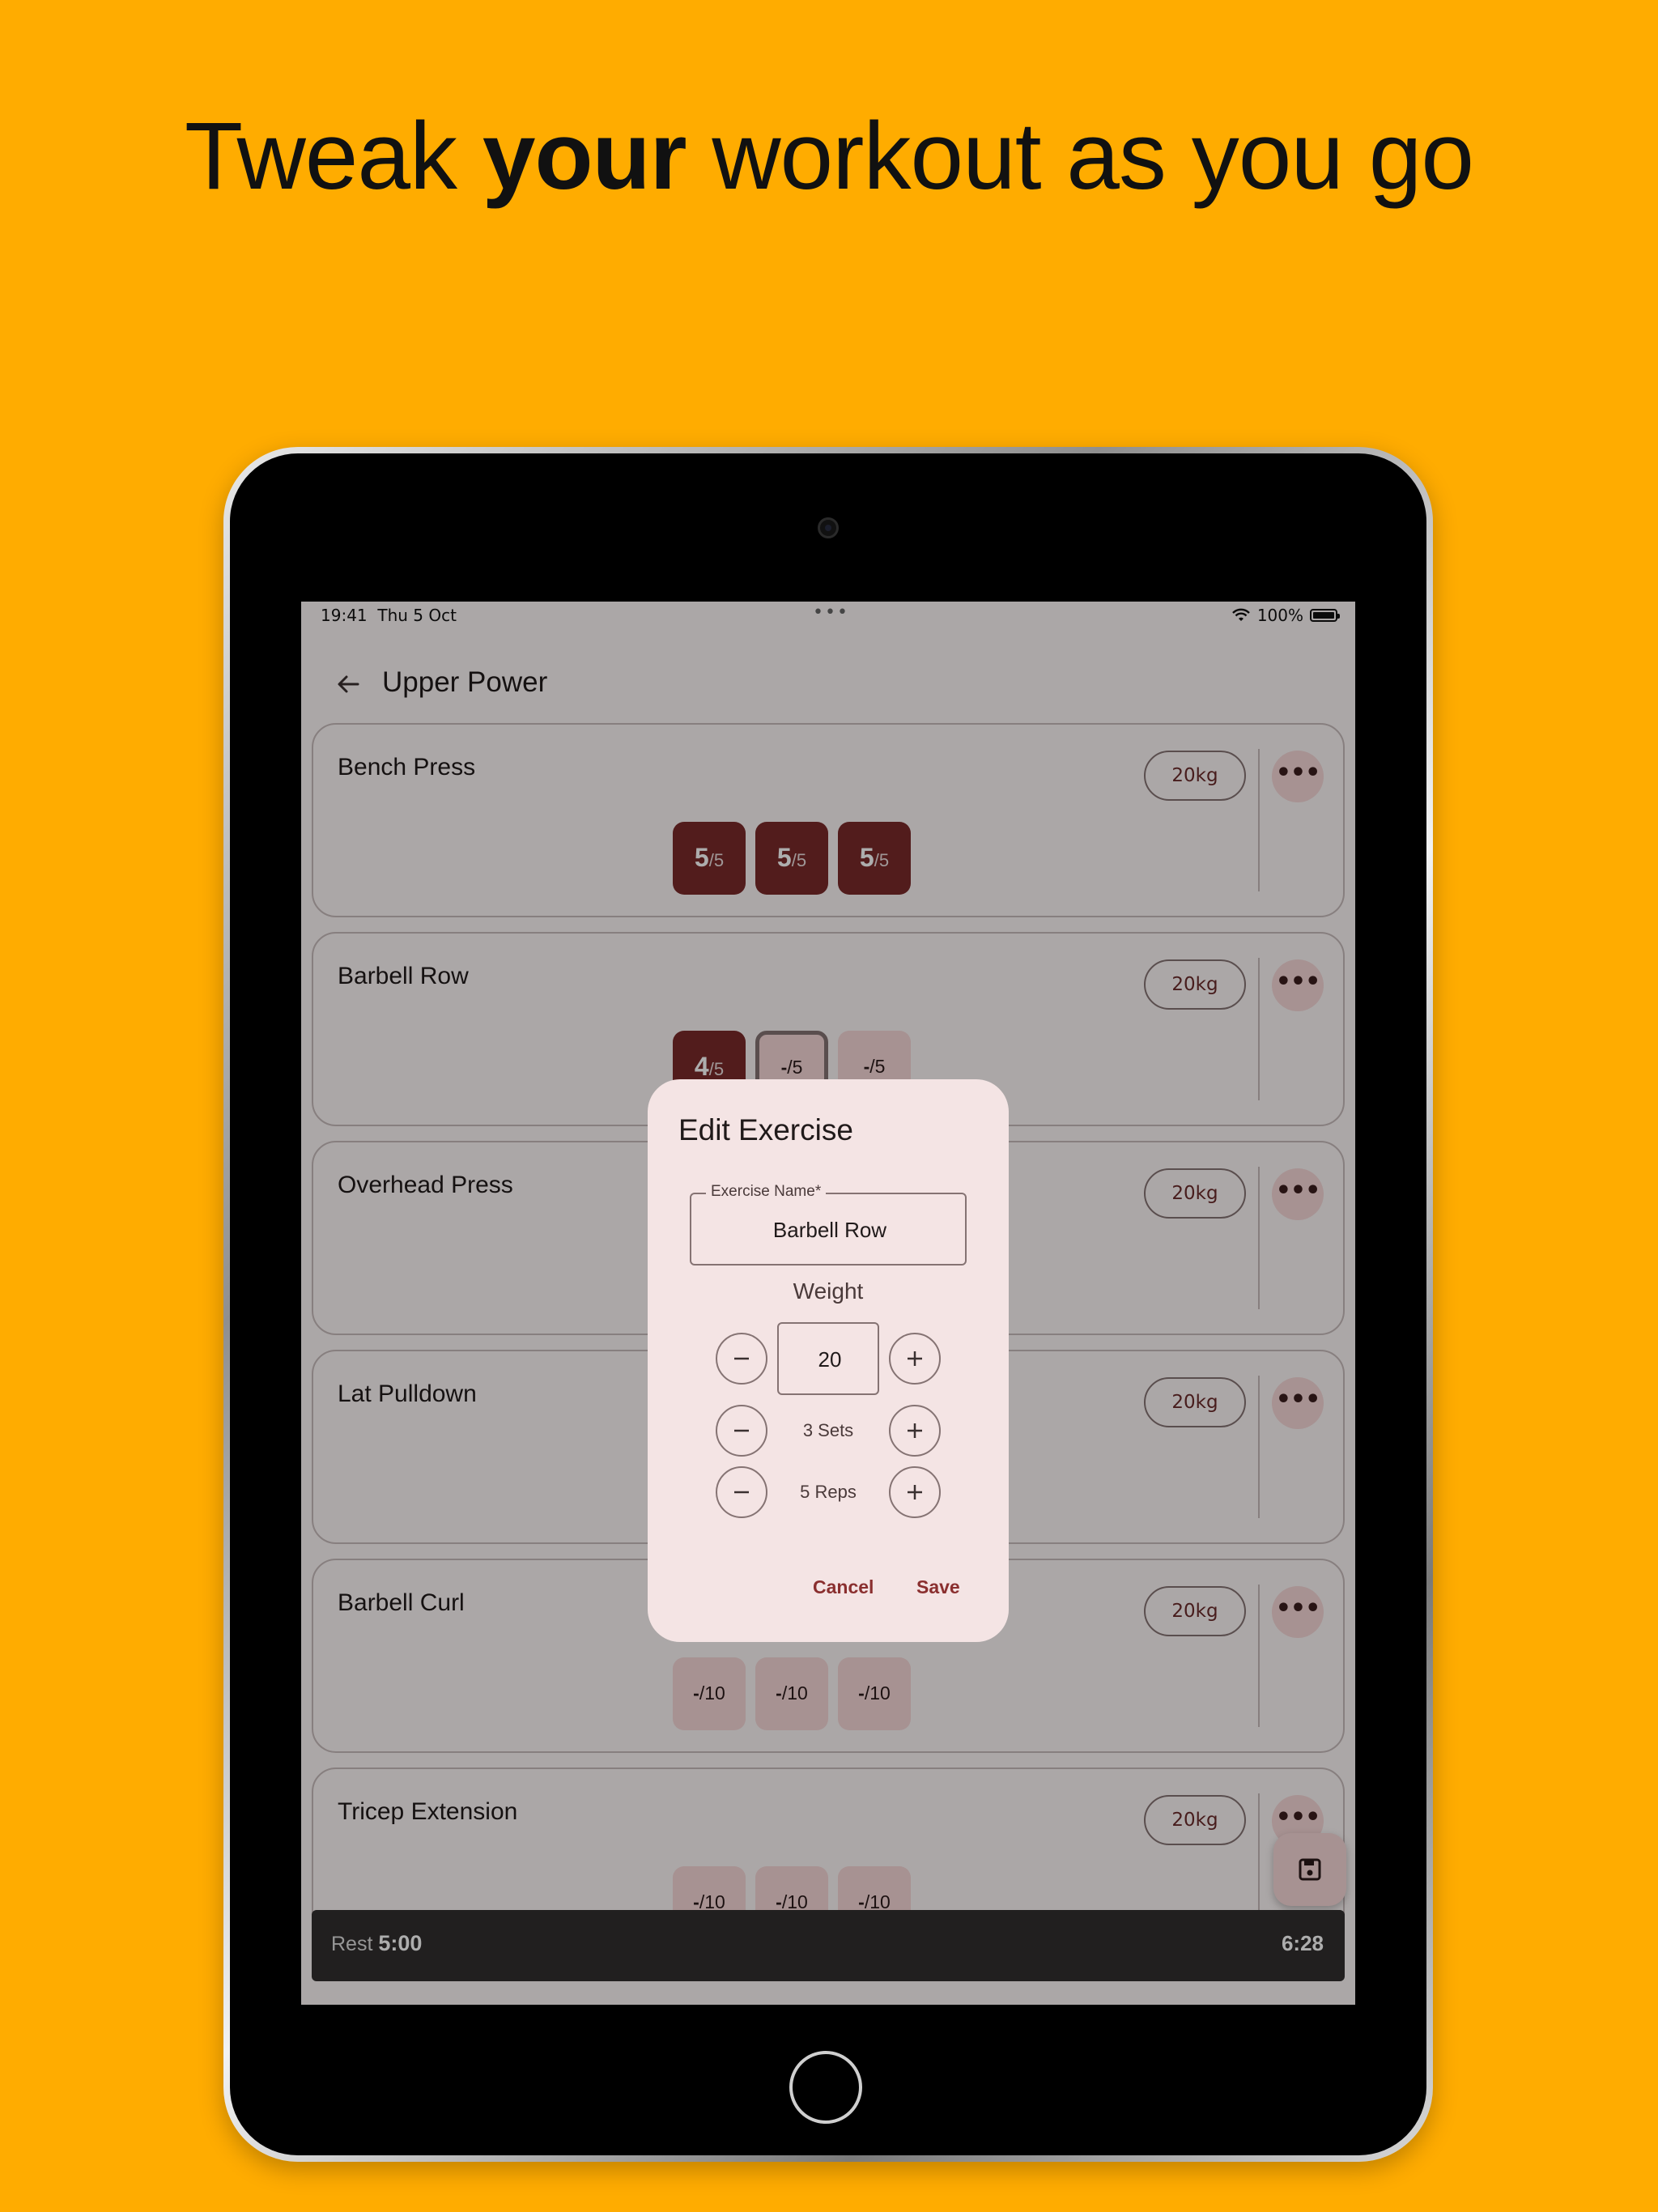 This screenshot has height=2212, width=1658. I want to click on sets-increase-button, so click(915, 1431).